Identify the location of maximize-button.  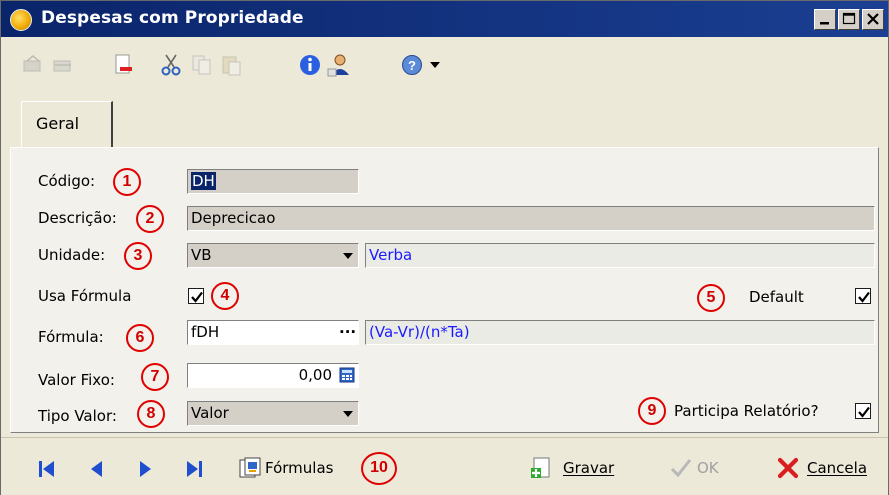
(849, 19).